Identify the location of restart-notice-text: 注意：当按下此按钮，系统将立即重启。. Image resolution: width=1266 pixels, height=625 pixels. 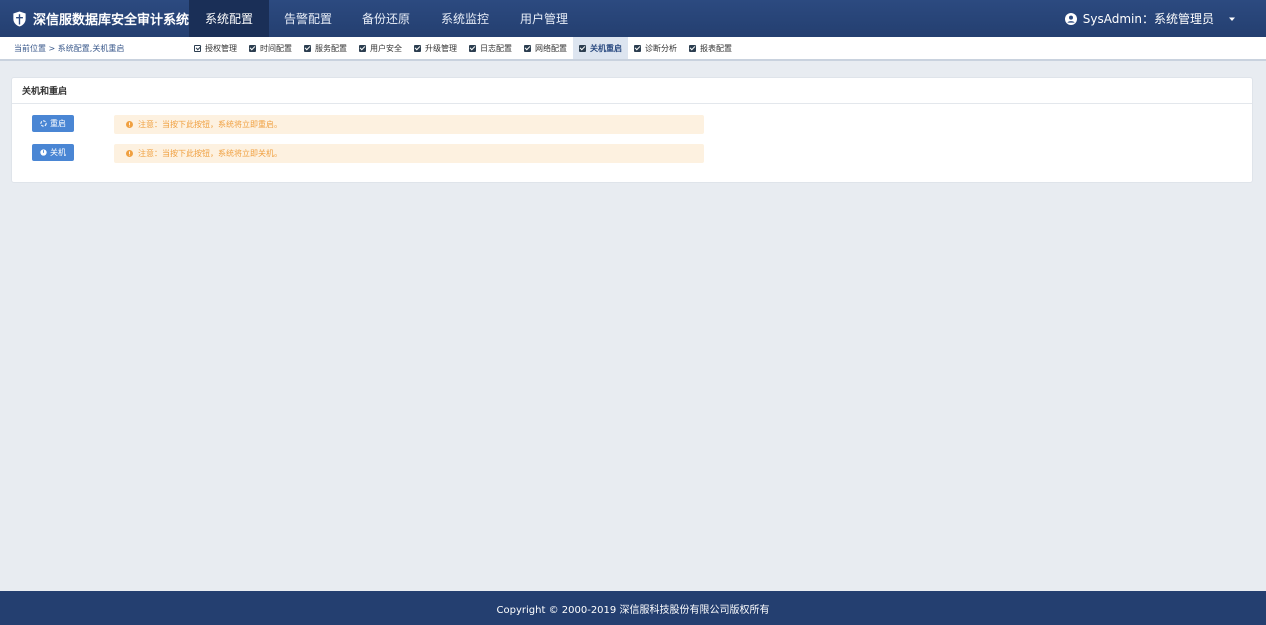
(210, 124).